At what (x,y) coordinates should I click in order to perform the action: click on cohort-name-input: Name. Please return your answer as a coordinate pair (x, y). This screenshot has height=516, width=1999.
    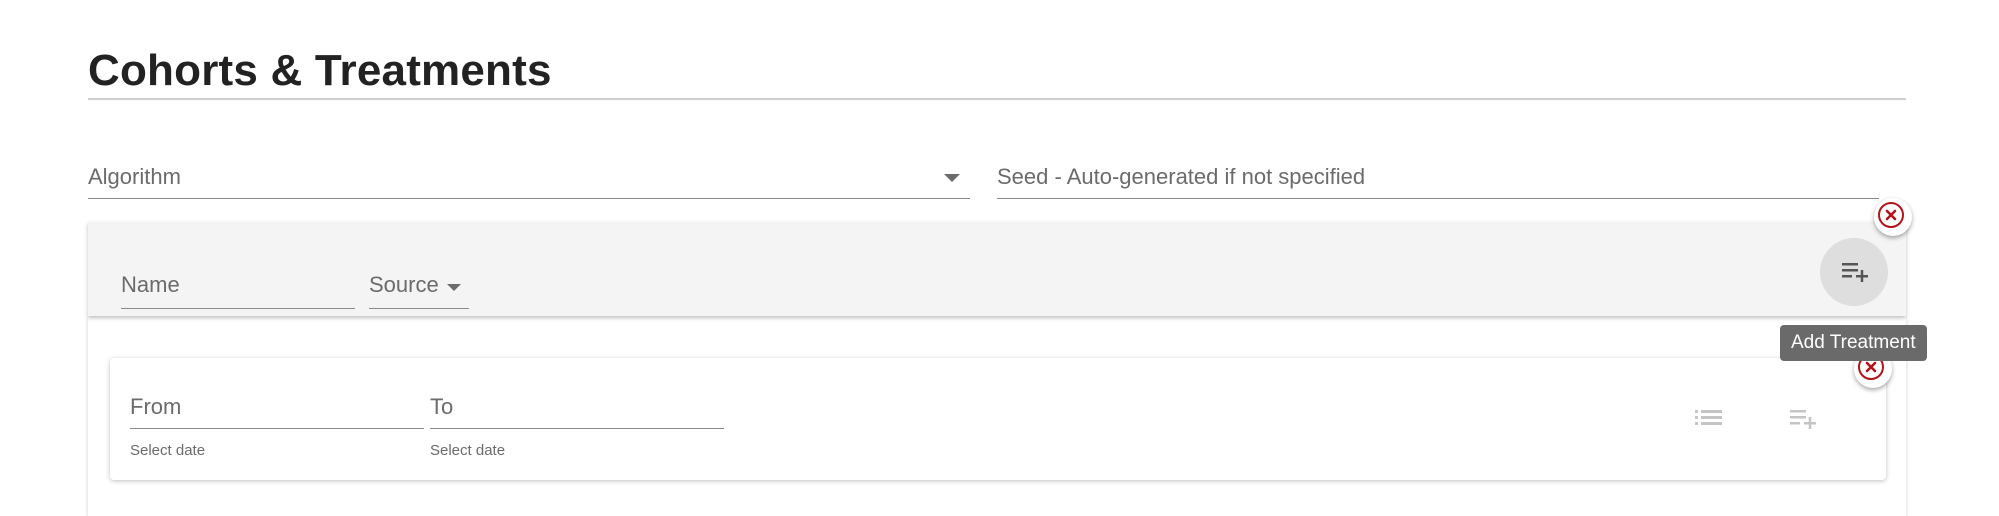
    Looking at the image, I should click on (238, 288).